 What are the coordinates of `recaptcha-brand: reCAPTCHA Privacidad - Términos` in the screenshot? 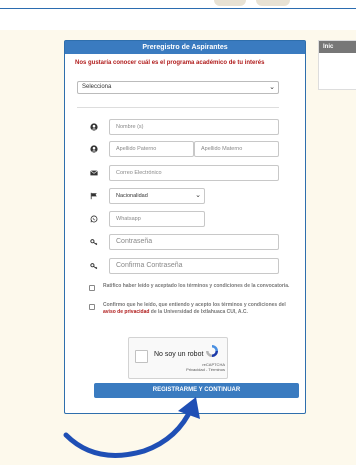 It's located at (205, 367).